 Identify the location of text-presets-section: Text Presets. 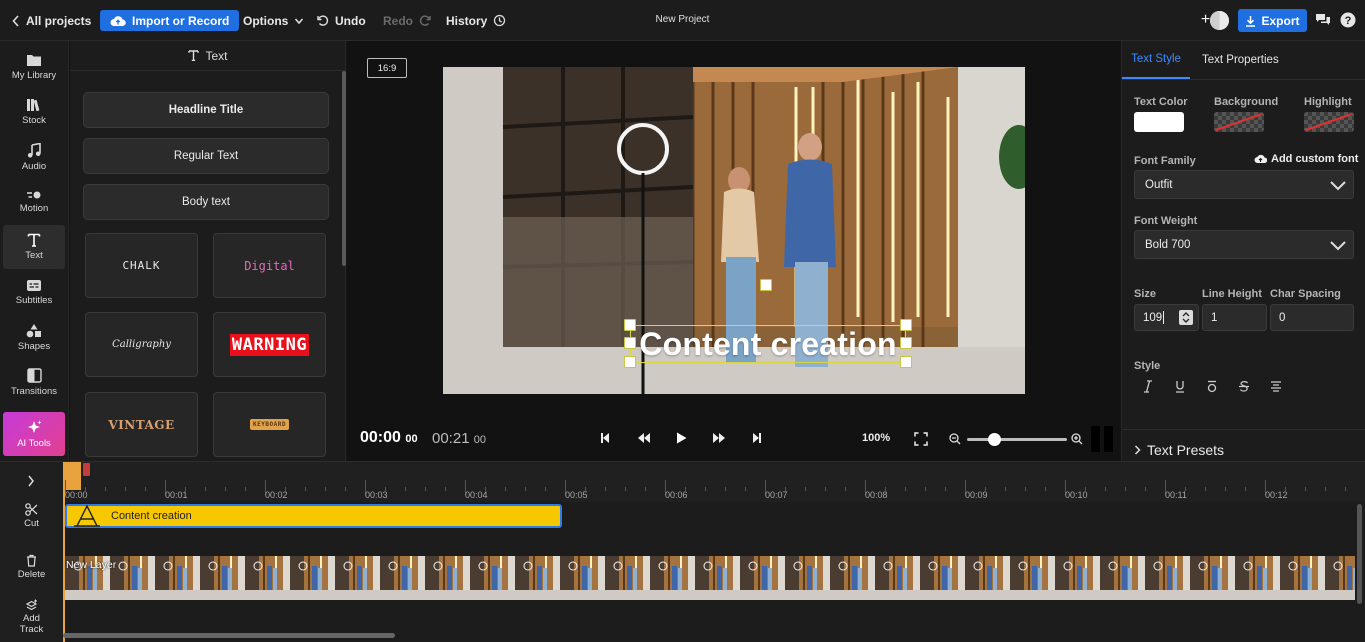
(1179, 450).